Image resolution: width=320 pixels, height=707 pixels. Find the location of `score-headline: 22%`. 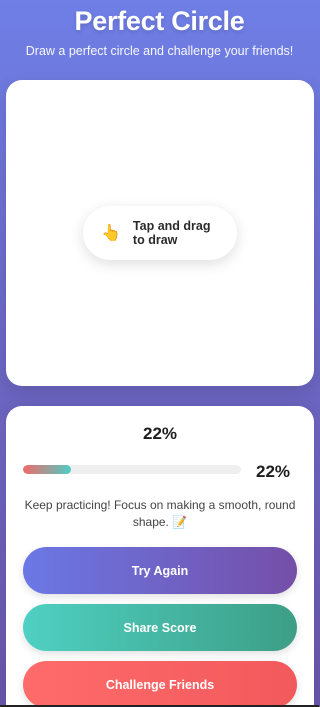

score-headline: 22% is located at coordinates (160, 433).